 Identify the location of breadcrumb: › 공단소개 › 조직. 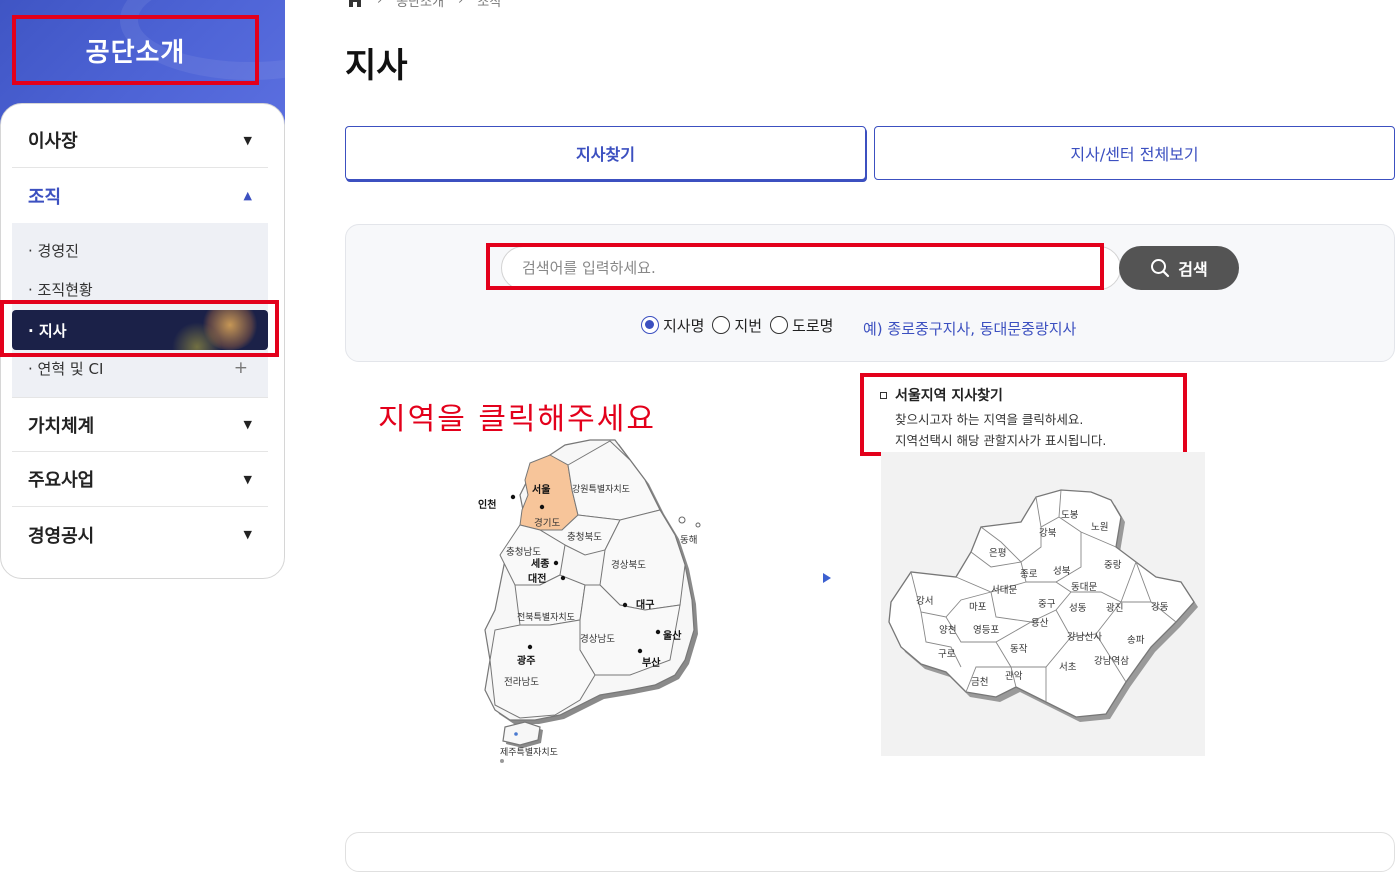
(424, 5).